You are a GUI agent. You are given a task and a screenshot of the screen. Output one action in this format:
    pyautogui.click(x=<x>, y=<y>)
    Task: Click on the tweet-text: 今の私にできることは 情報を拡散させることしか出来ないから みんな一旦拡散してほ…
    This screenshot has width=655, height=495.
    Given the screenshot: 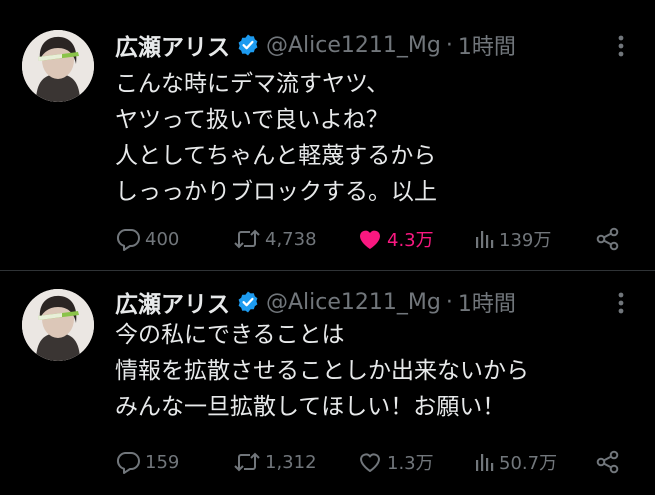 What is the action you would take?
    pyautogui.click(x=322, y=371)
    